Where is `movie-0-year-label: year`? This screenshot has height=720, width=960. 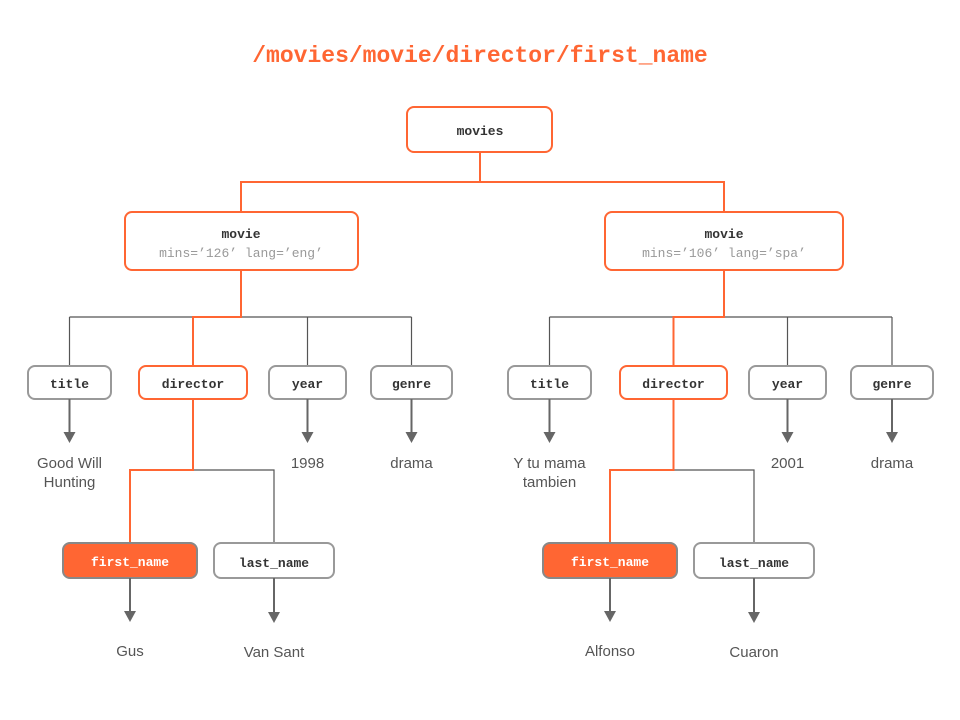 movie-0-year-label: year is located at coordinates (307, 384).